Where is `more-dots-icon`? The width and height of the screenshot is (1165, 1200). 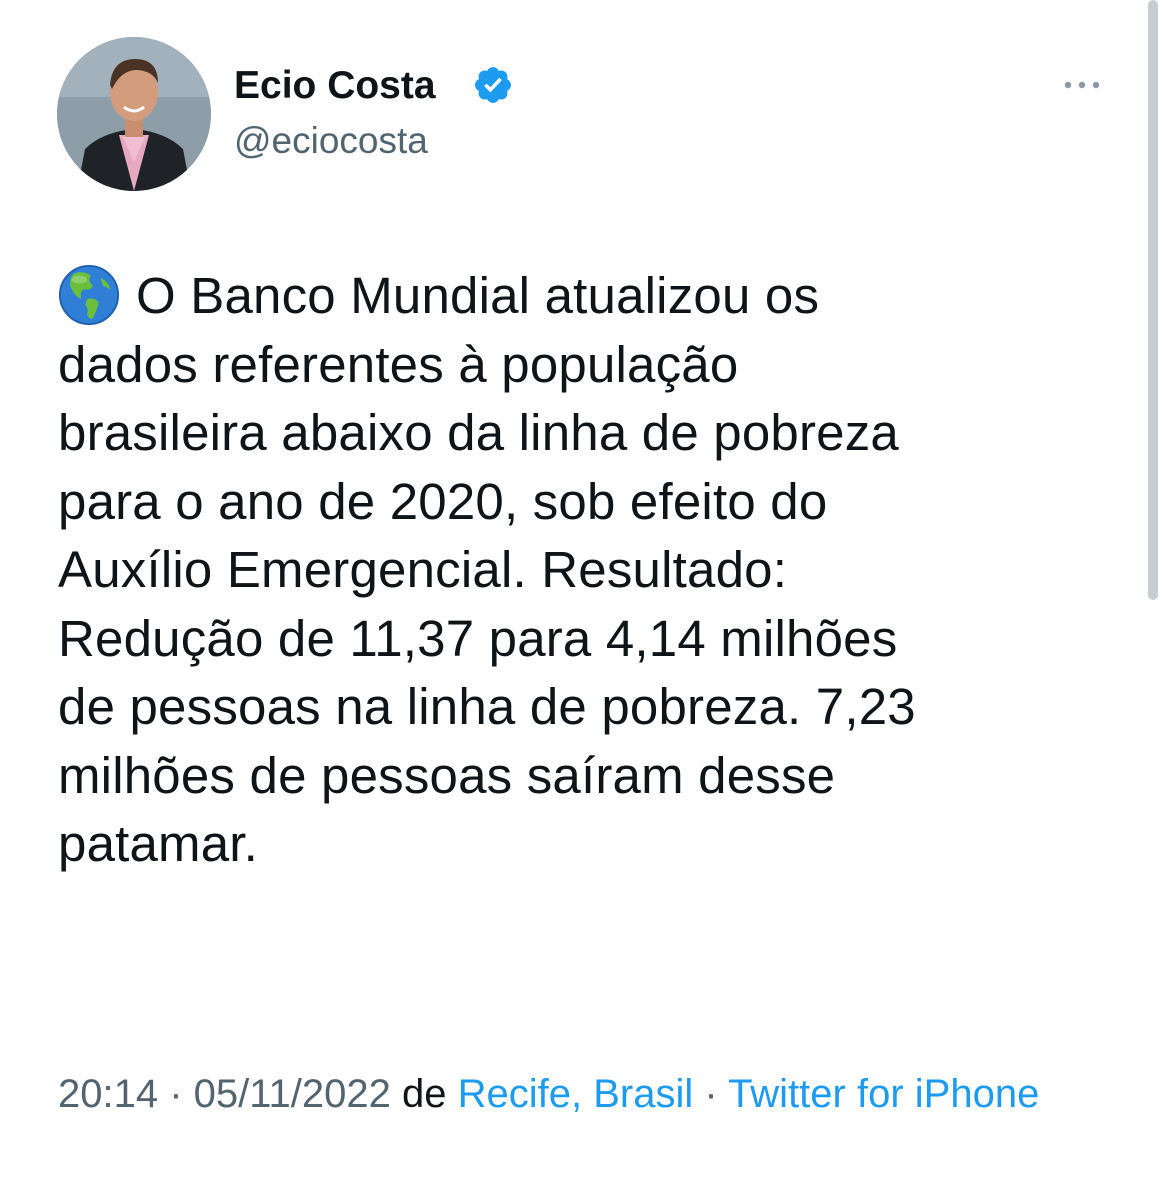
more-dots-icon is located at coordinates (1082, 85).